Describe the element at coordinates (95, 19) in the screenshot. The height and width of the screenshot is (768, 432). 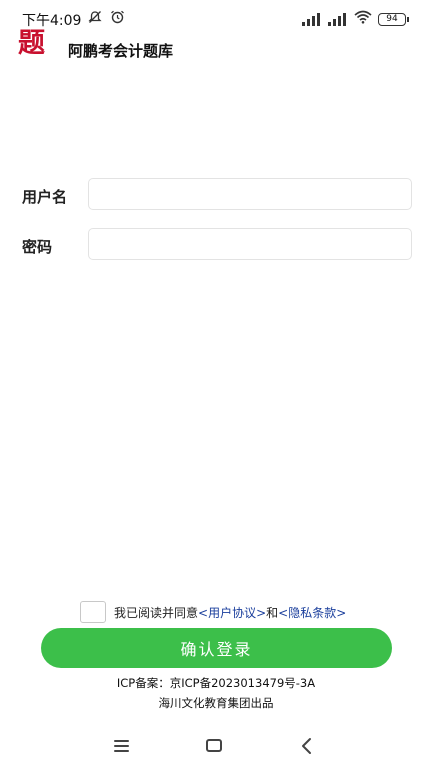
I see `mute-icon` at that location.